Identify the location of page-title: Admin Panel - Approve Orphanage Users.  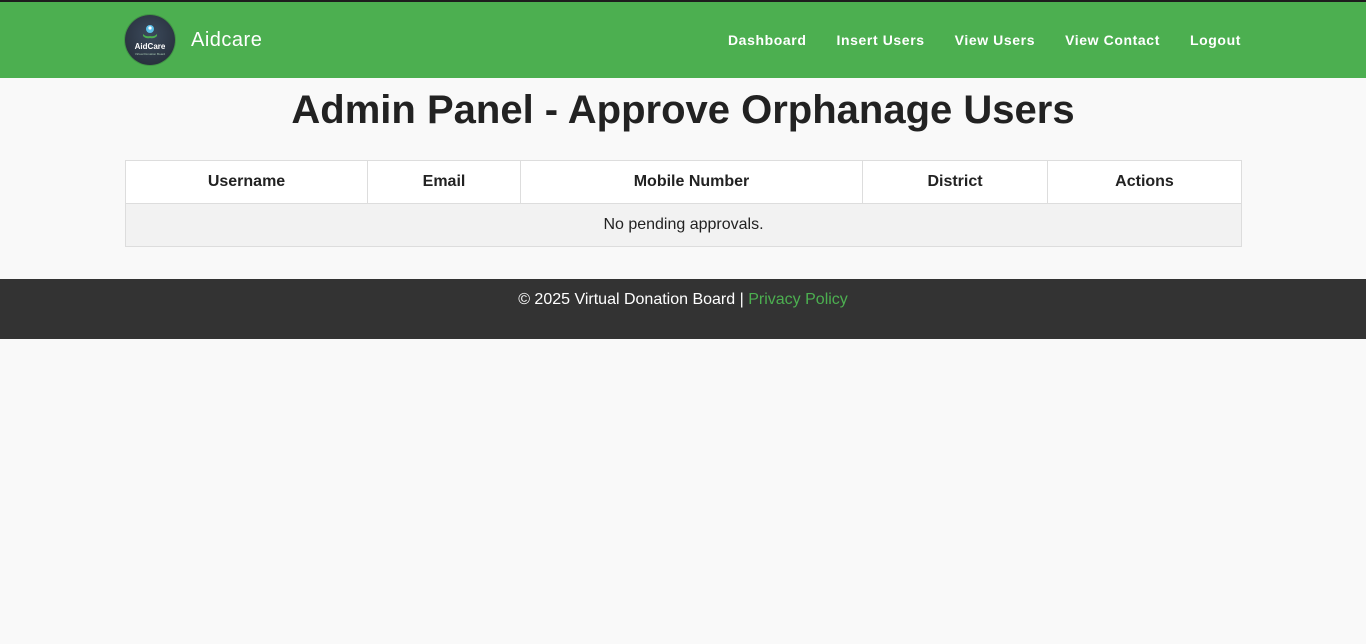
(683, 110).